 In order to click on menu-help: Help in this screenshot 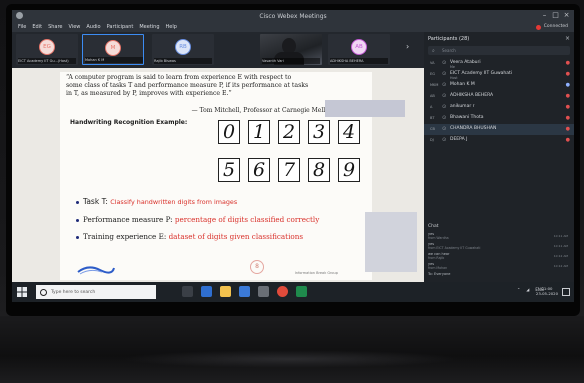, I will do `click(171, 27)`.